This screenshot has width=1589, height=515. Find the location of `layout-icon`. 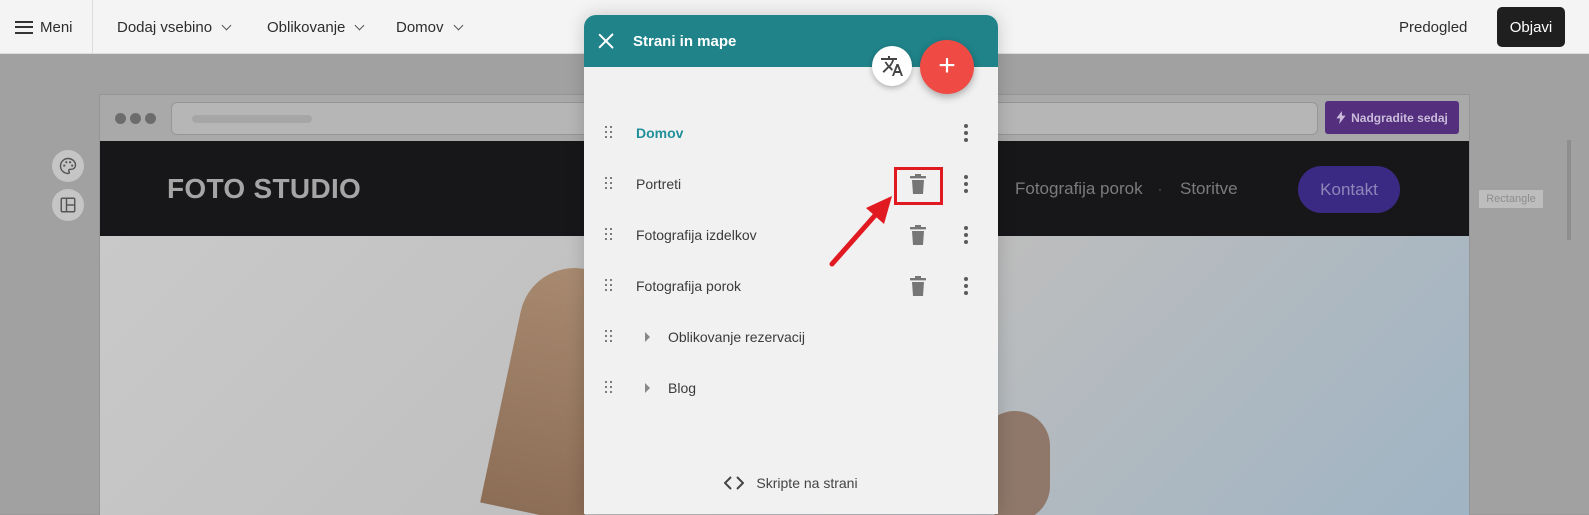

layout-icon is located at coordinates (68, 205).